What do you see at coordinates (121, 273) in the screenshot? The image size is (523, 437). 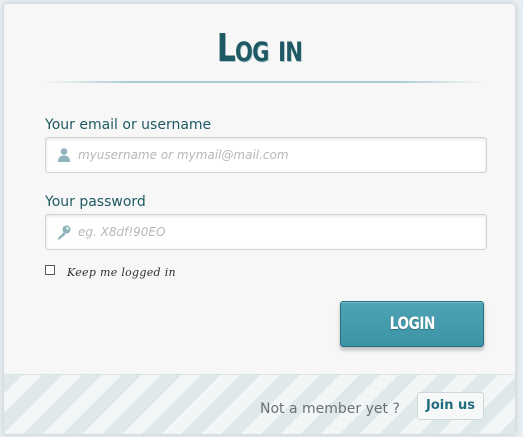 I see `keep-logged-in-label: Keep me logged in` at bounding box center [121, 273].